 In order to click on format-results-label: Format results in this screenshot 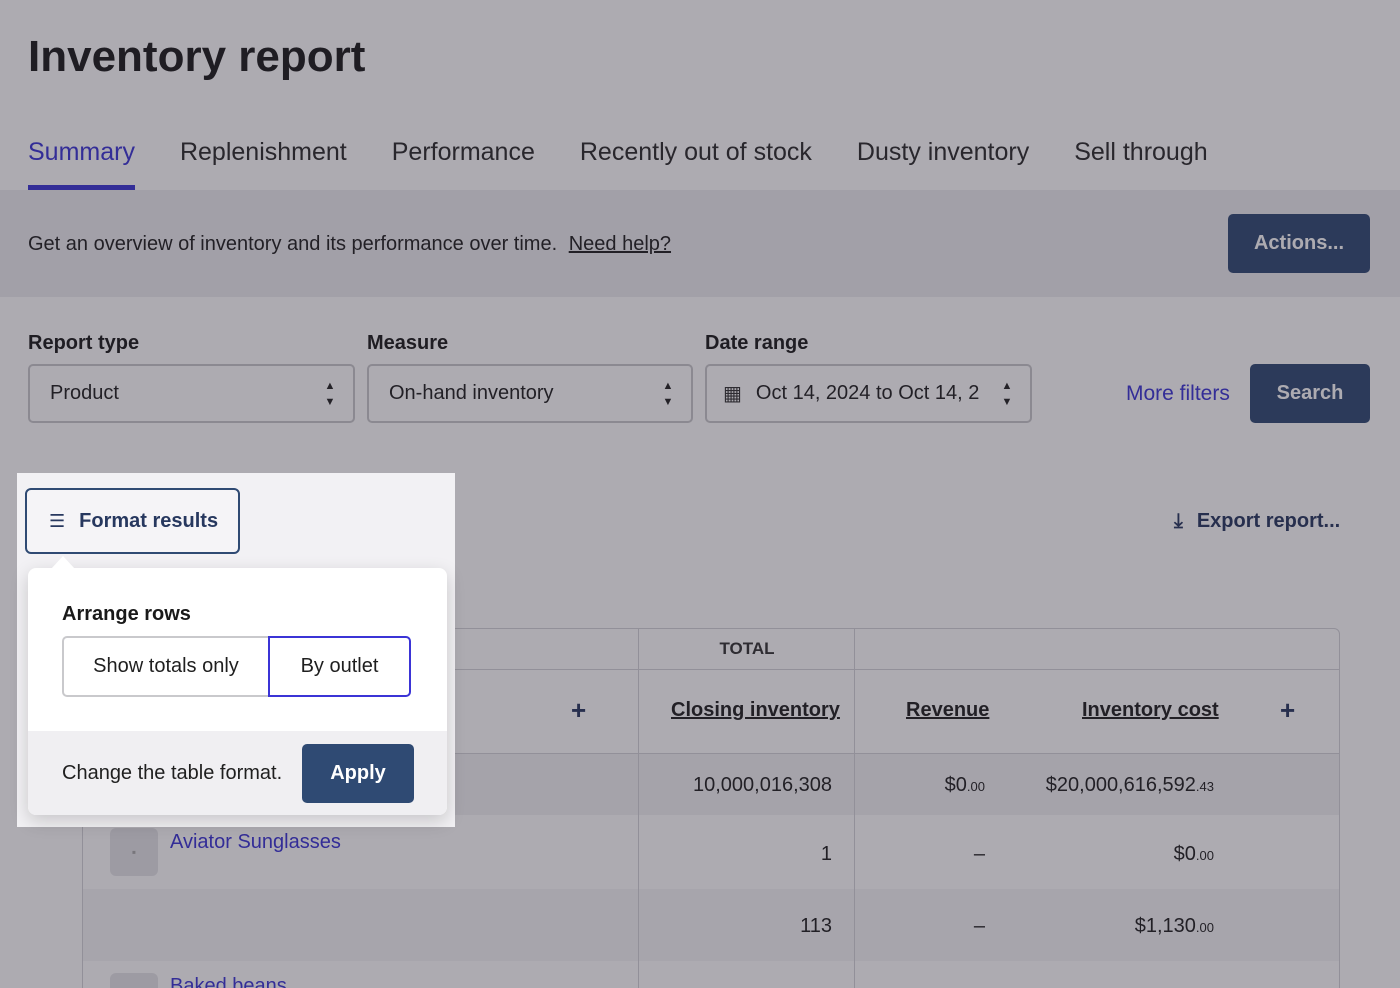, I will do `click(149, 520)`.